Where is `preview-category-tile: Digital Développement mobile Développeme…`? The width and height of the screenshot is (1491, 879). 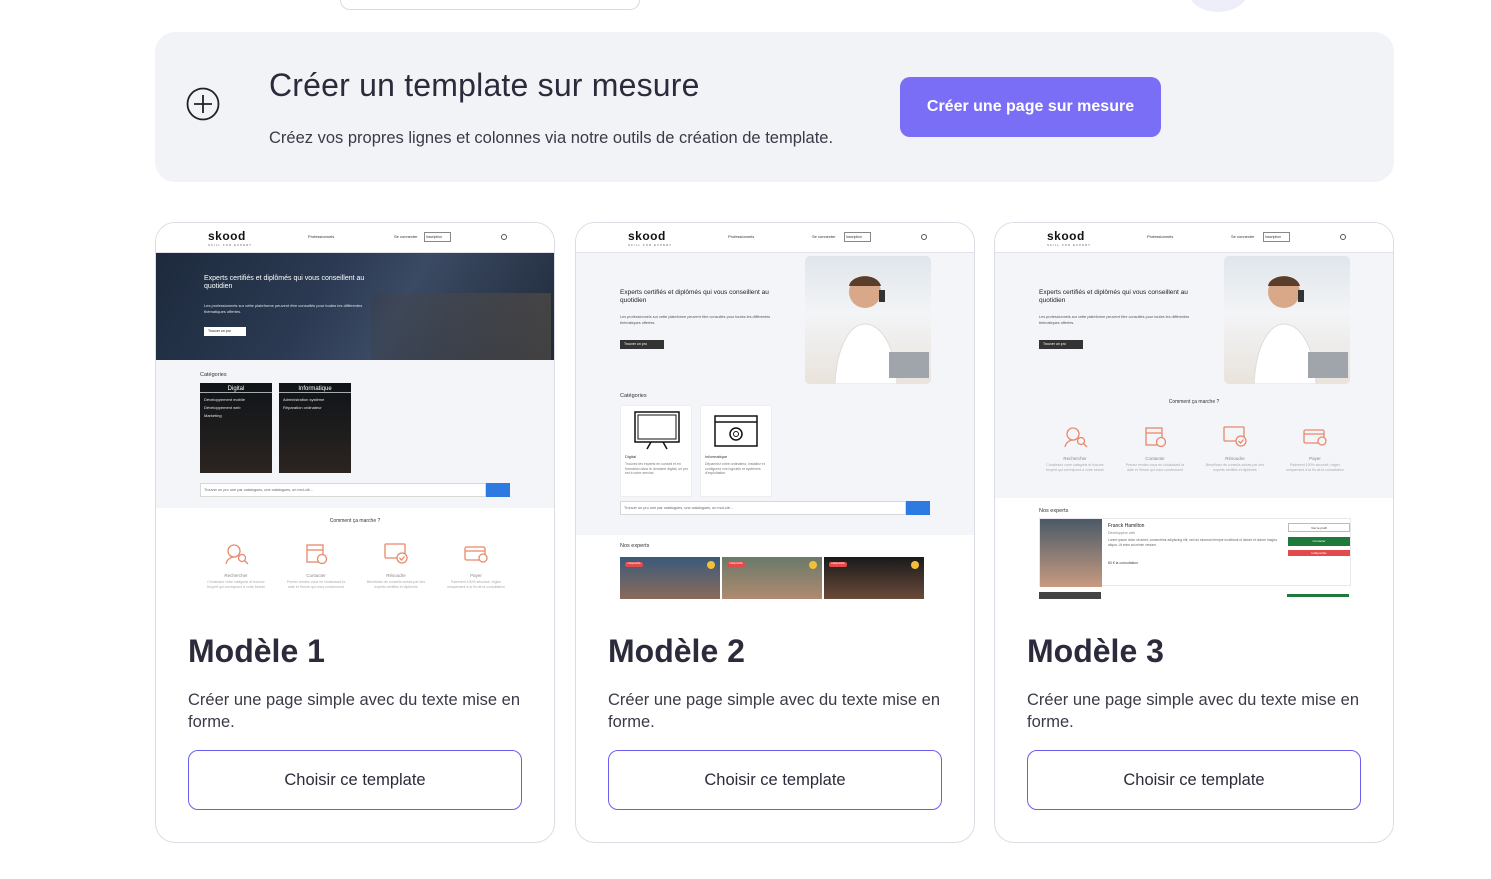
preview-category-tile: Digital Développement mobile Développeme… is located at coordinates (236, 428).